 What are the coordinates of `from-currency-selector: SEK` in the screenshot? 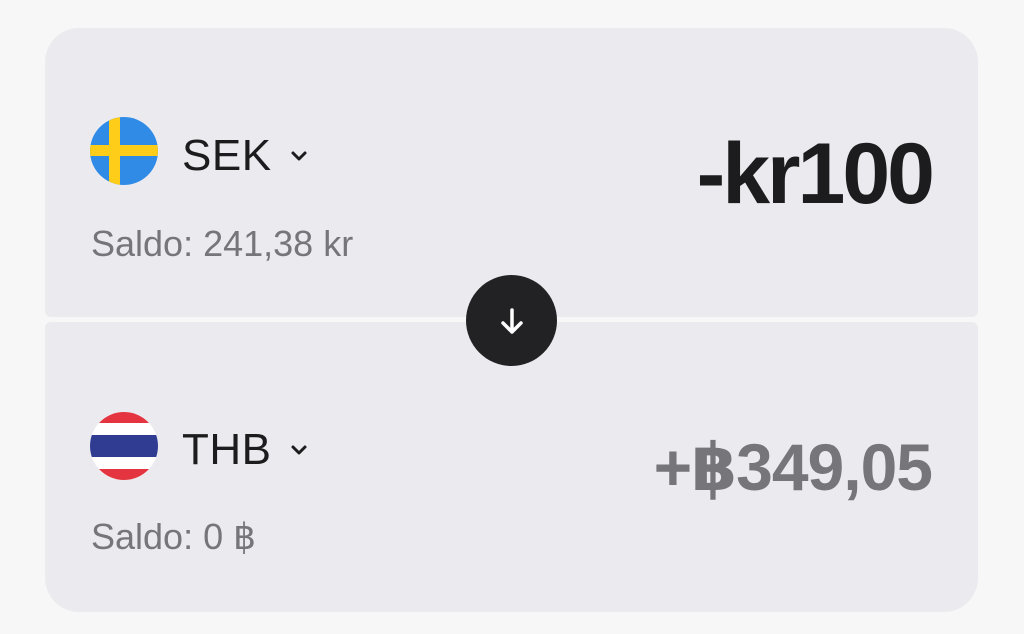 It's located at (247, 156).